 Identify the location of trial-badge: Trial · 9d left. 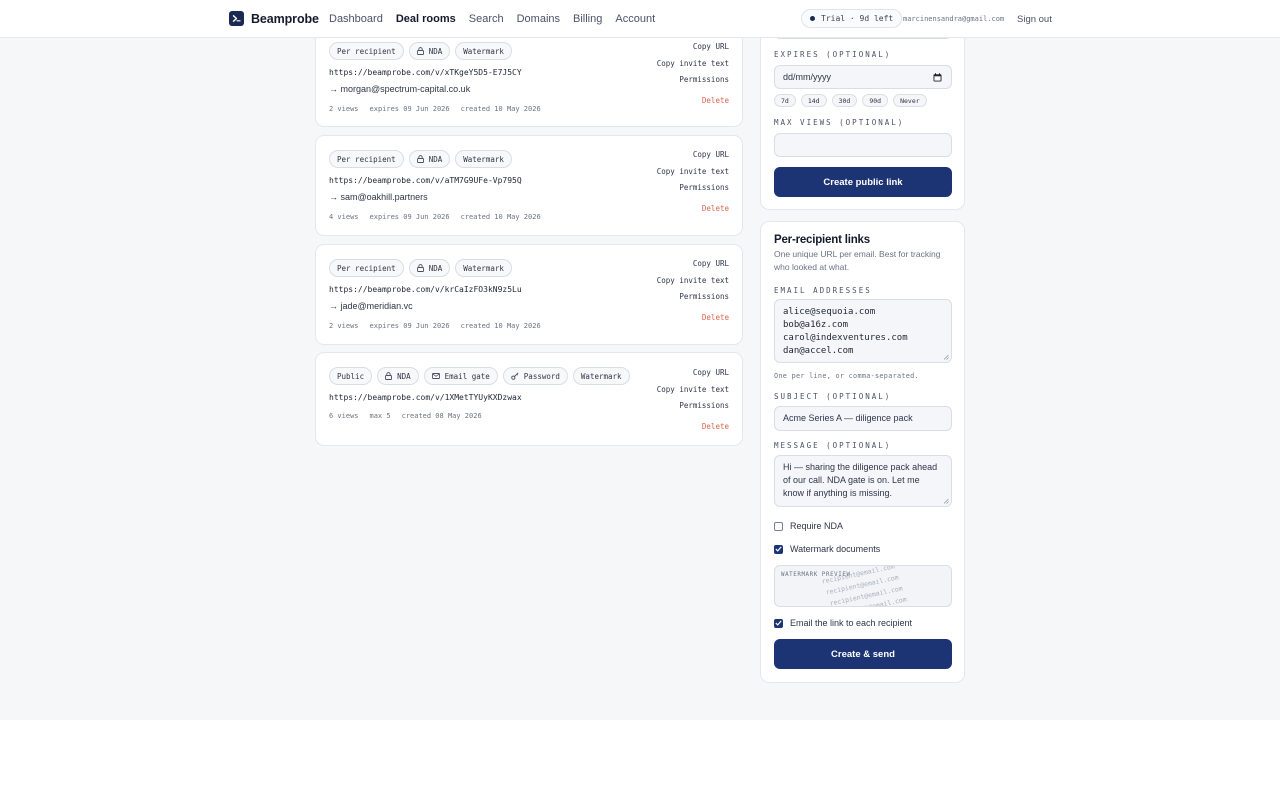
(852, 18).